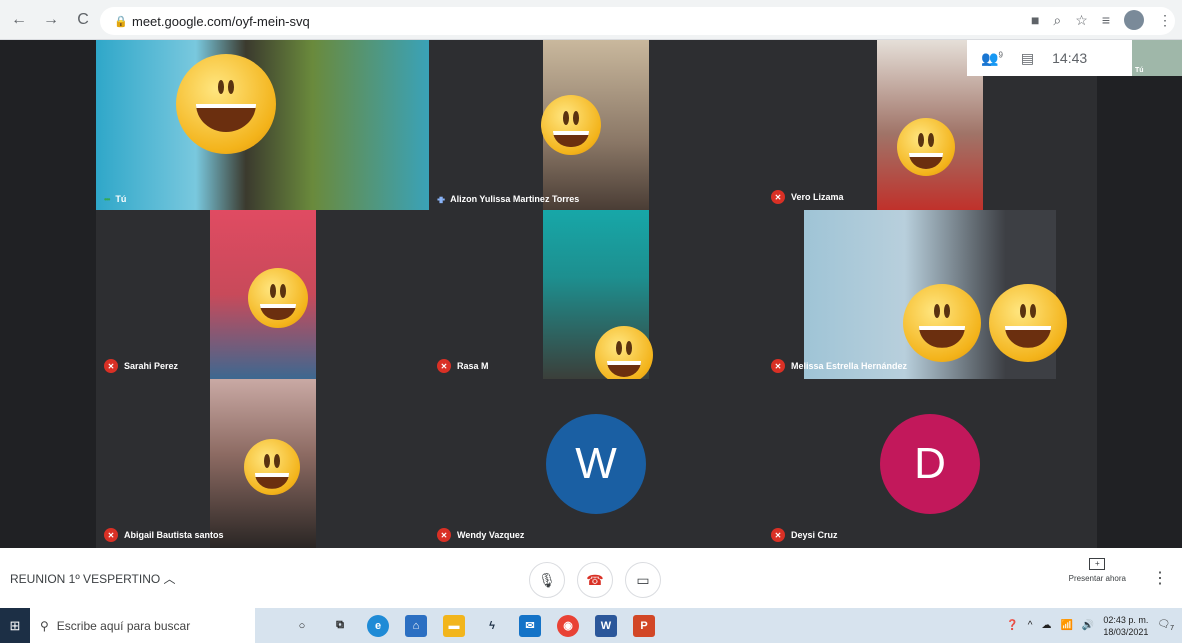 This screenshot has width=1182, height=643. Describe the element at coordinates (1030, 625) in the screenshot. I see `chevron-up-icon: ^` at that location.